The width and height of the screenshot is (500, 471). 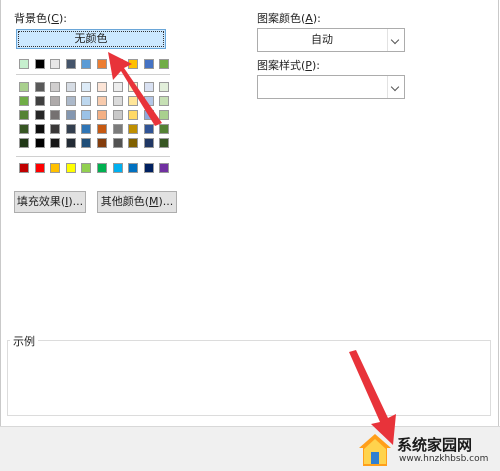 I want to click on pattern-style-label: 图案样式(P):, so click(x=288, y=65).